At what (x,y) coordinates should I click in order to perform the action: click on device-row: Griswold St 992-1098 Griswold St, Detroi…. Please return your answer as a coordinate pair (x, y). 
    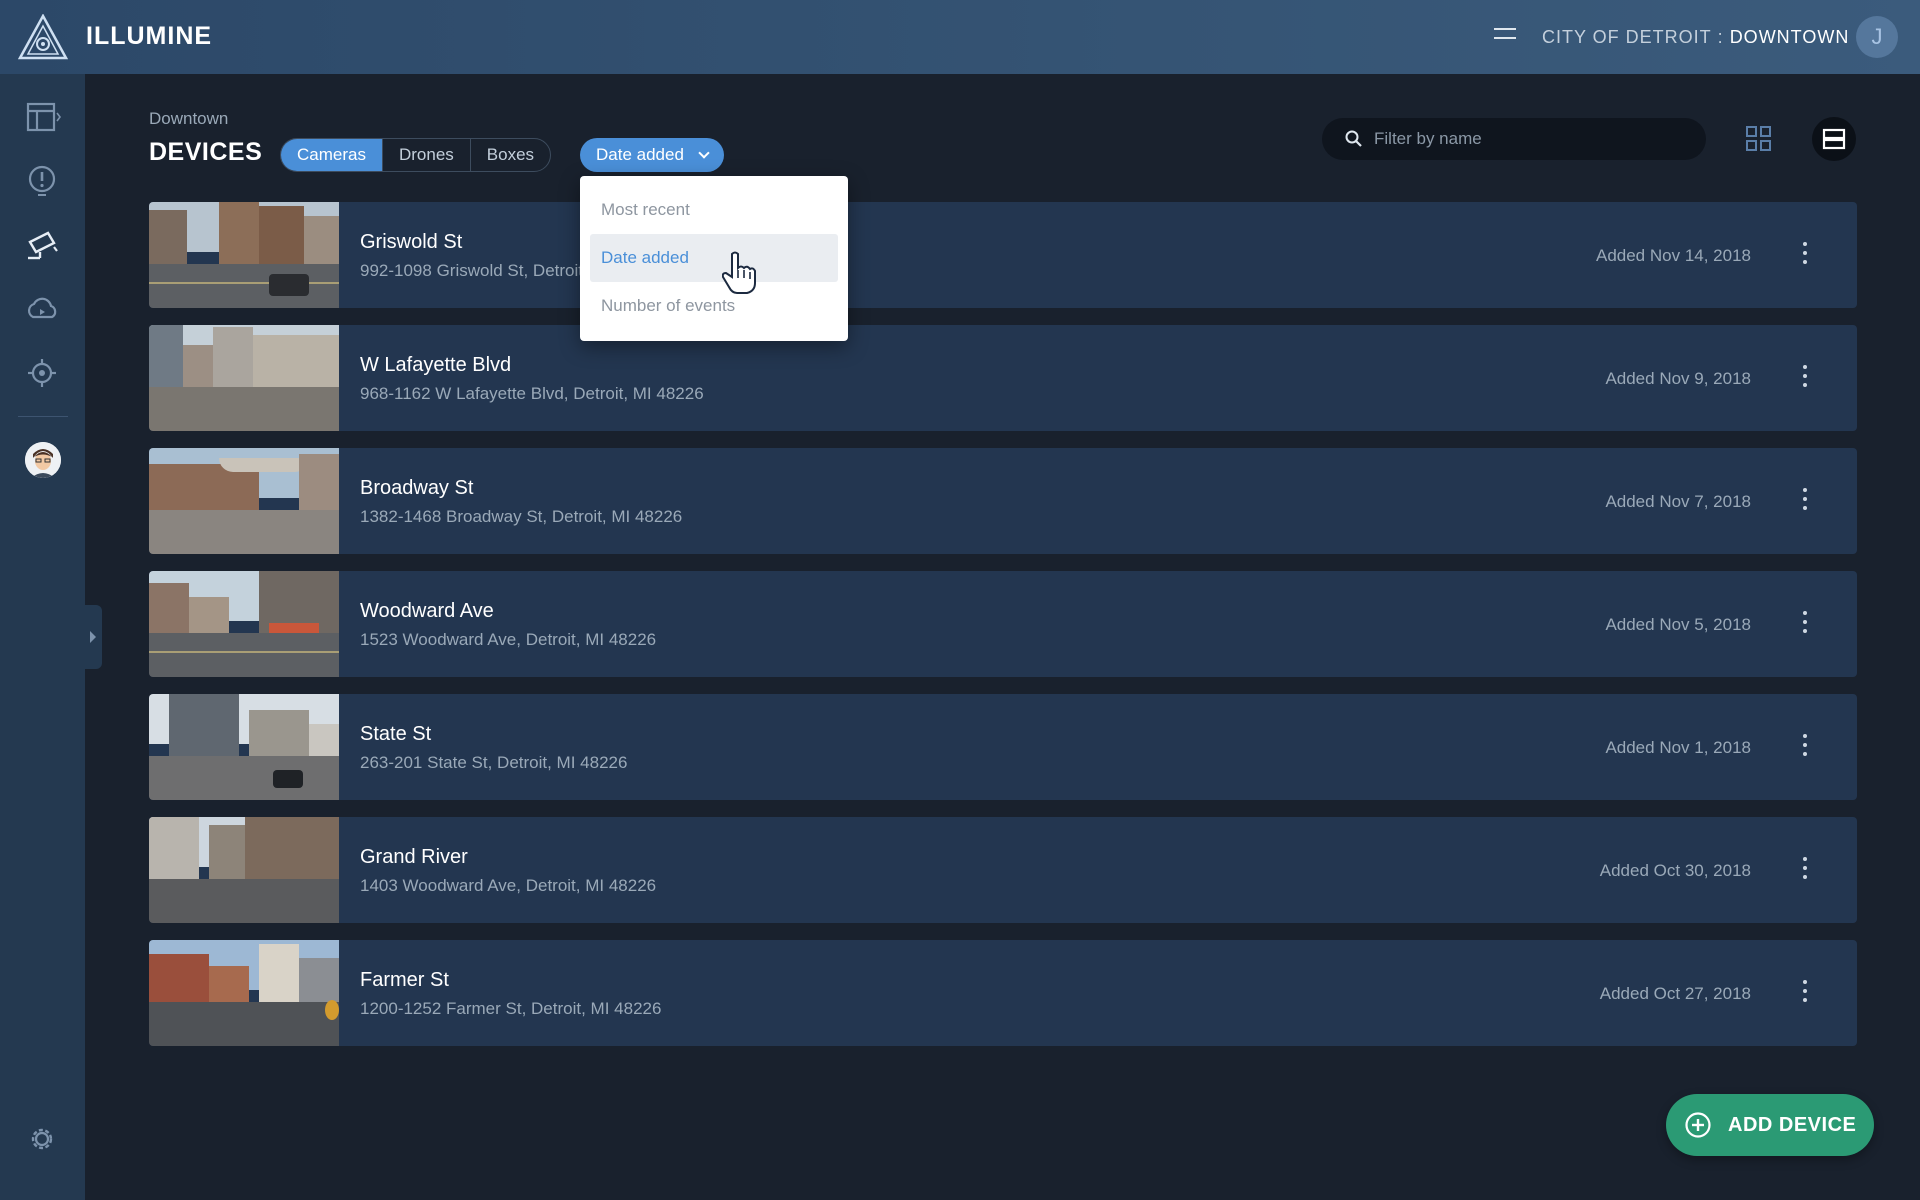
    Looking at the image, I should click on (1003, 255).